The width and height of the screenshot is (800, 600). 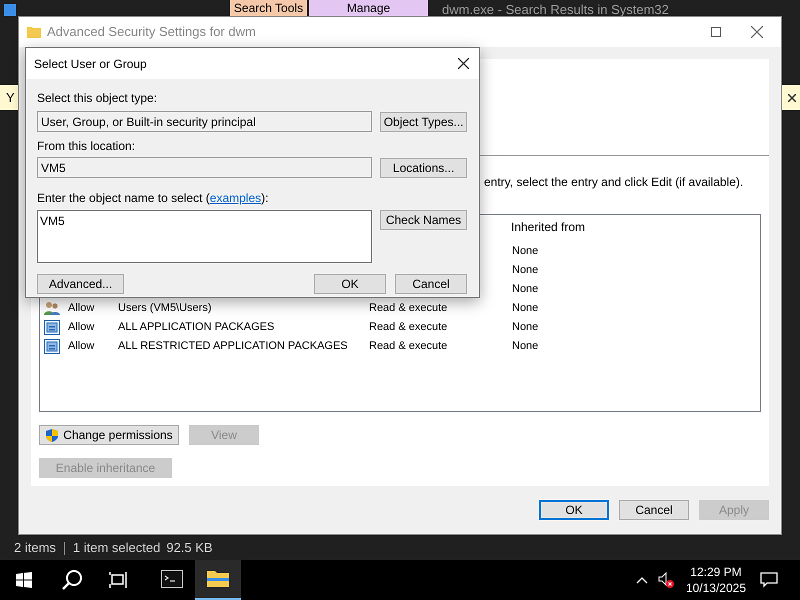 What do you see at coordinates (90, 64) in the screenshot?
I see `dialog-title: Select User or Group` at bounding box center [90, 64].